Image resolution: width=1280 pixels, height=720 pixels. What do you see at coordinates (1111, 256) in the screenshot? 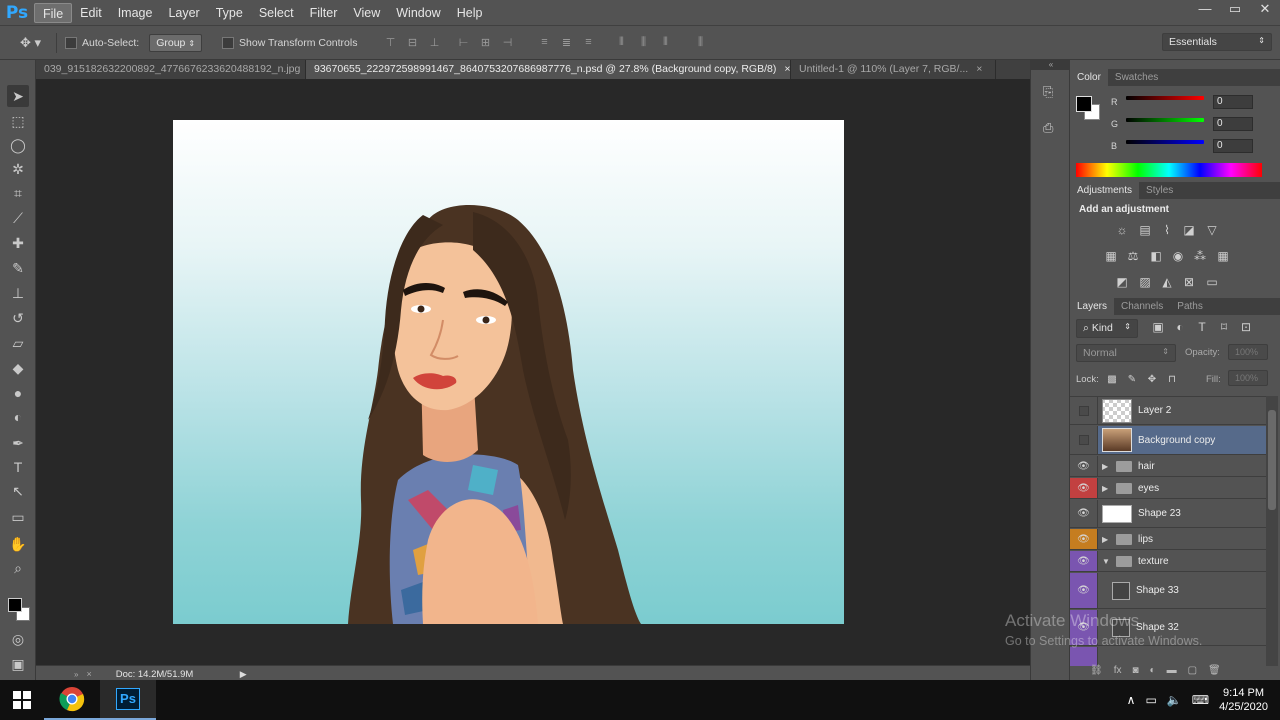
I see `hue-saturation-icon: ▦` at bounding box center [1111, 256].